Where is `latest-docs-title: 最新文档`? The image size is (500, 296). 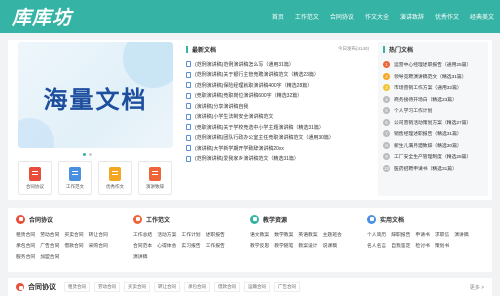 latest-docs-title: 最新文档 is located at coordinates (204, 50).